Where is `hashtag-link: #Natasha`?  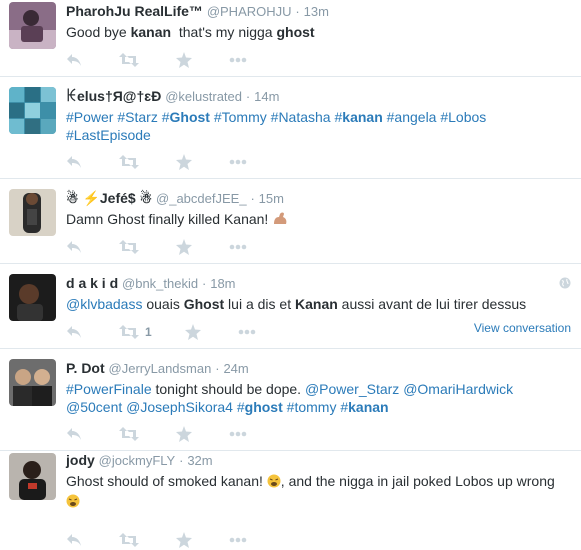 hashtag-link: #Natasha is located at coordinates (301, 117).